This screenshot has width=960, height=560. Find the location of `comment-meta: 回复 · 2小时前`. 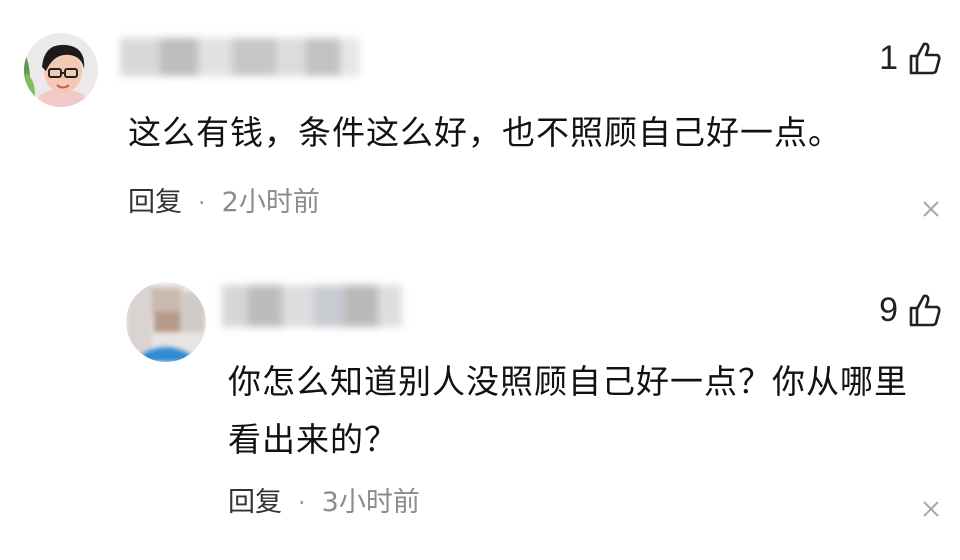

comment-meta: 回复 · 2小时前 is located at coordinates (224, 203).